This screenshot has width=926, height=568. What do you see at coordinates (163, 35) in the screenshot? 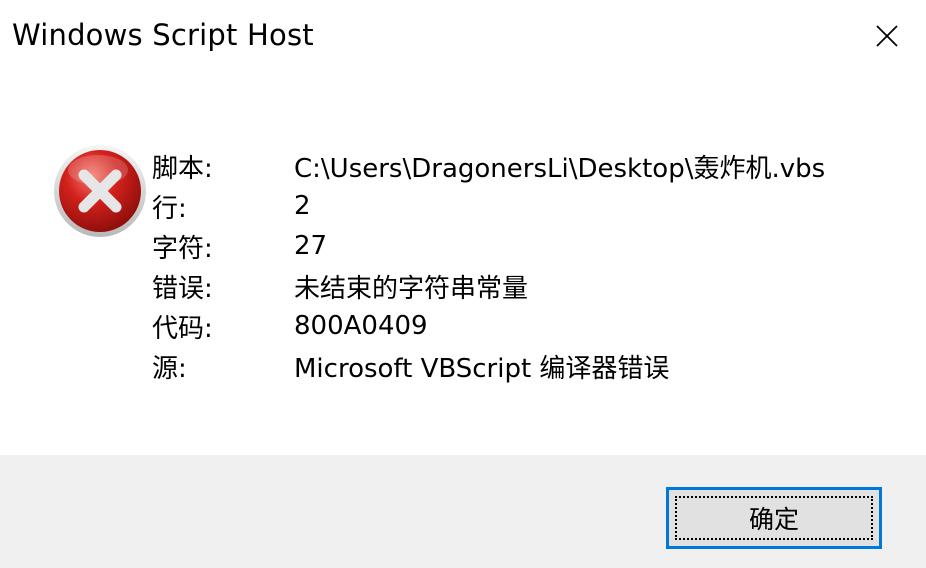
I see `window-title: Windows Script Host` at bounding box center [163, 35].